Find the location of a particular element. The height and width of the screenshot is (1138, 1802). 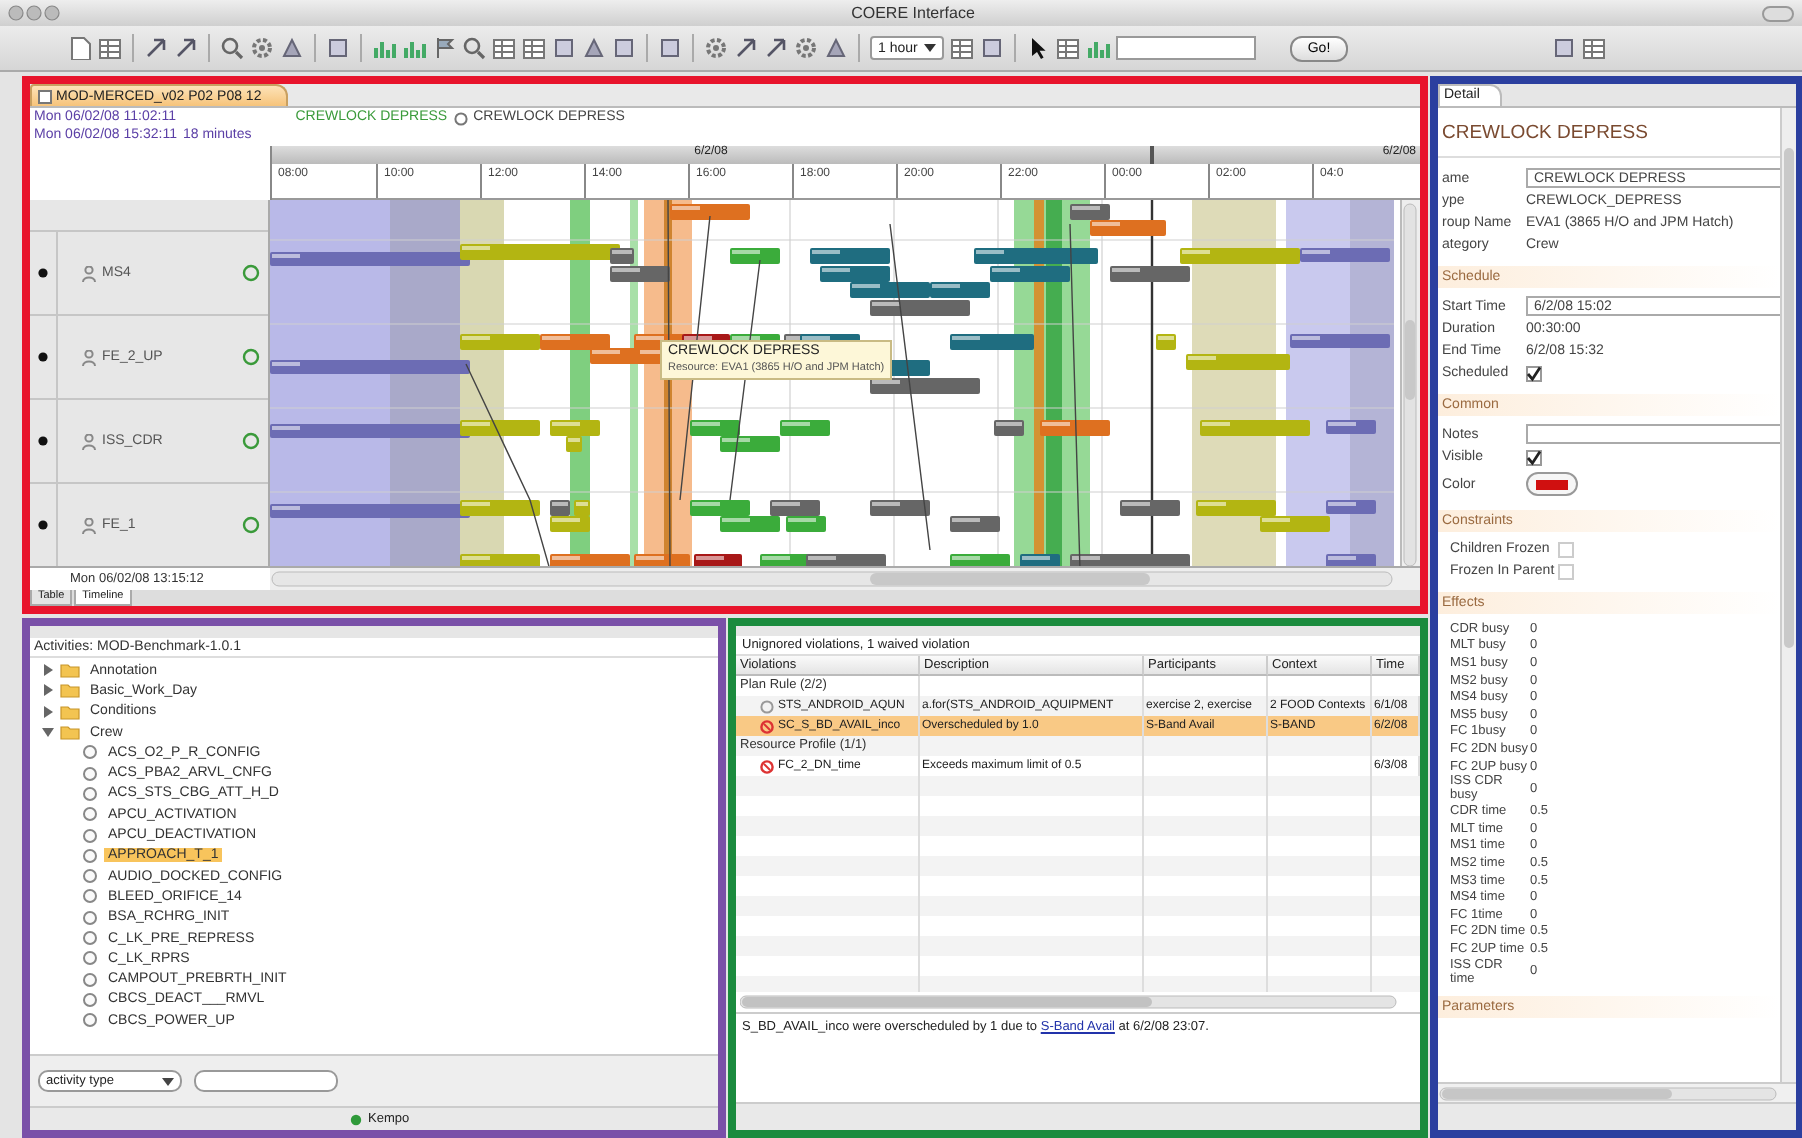

toolbar-toggle-icon is located at coordinates (1778, 13).